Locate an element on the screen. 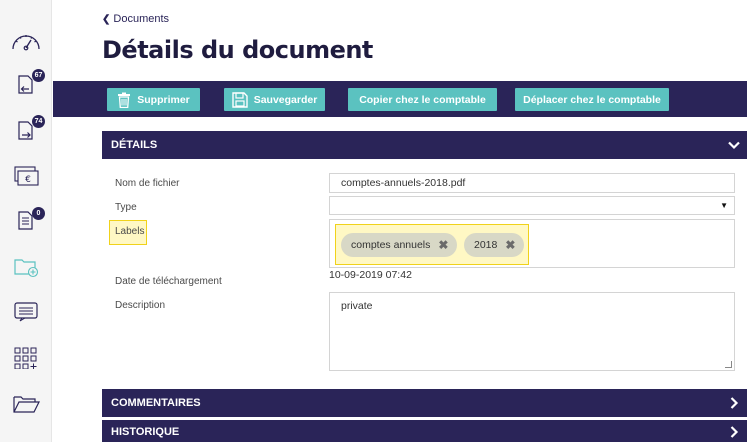  sidebar-item-folders is located at coordinates (26, 404).